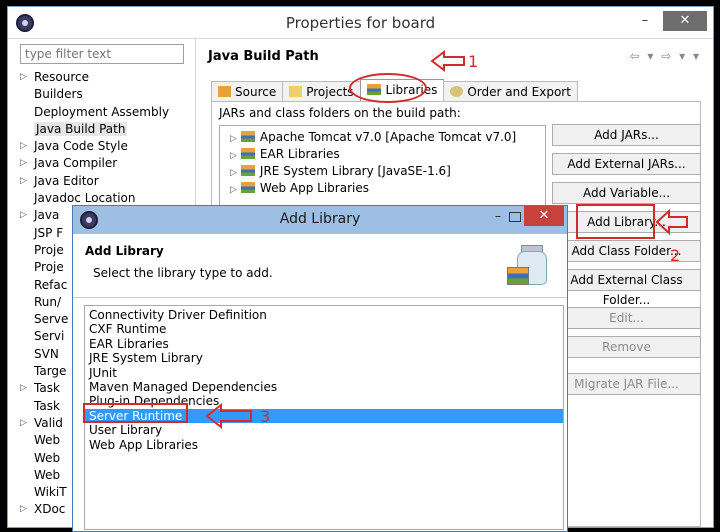  What do you see at coordinates (447, 61) in the screenshot?
I see `annotation-arrow-1-icon` at bounding box center [447, 61].